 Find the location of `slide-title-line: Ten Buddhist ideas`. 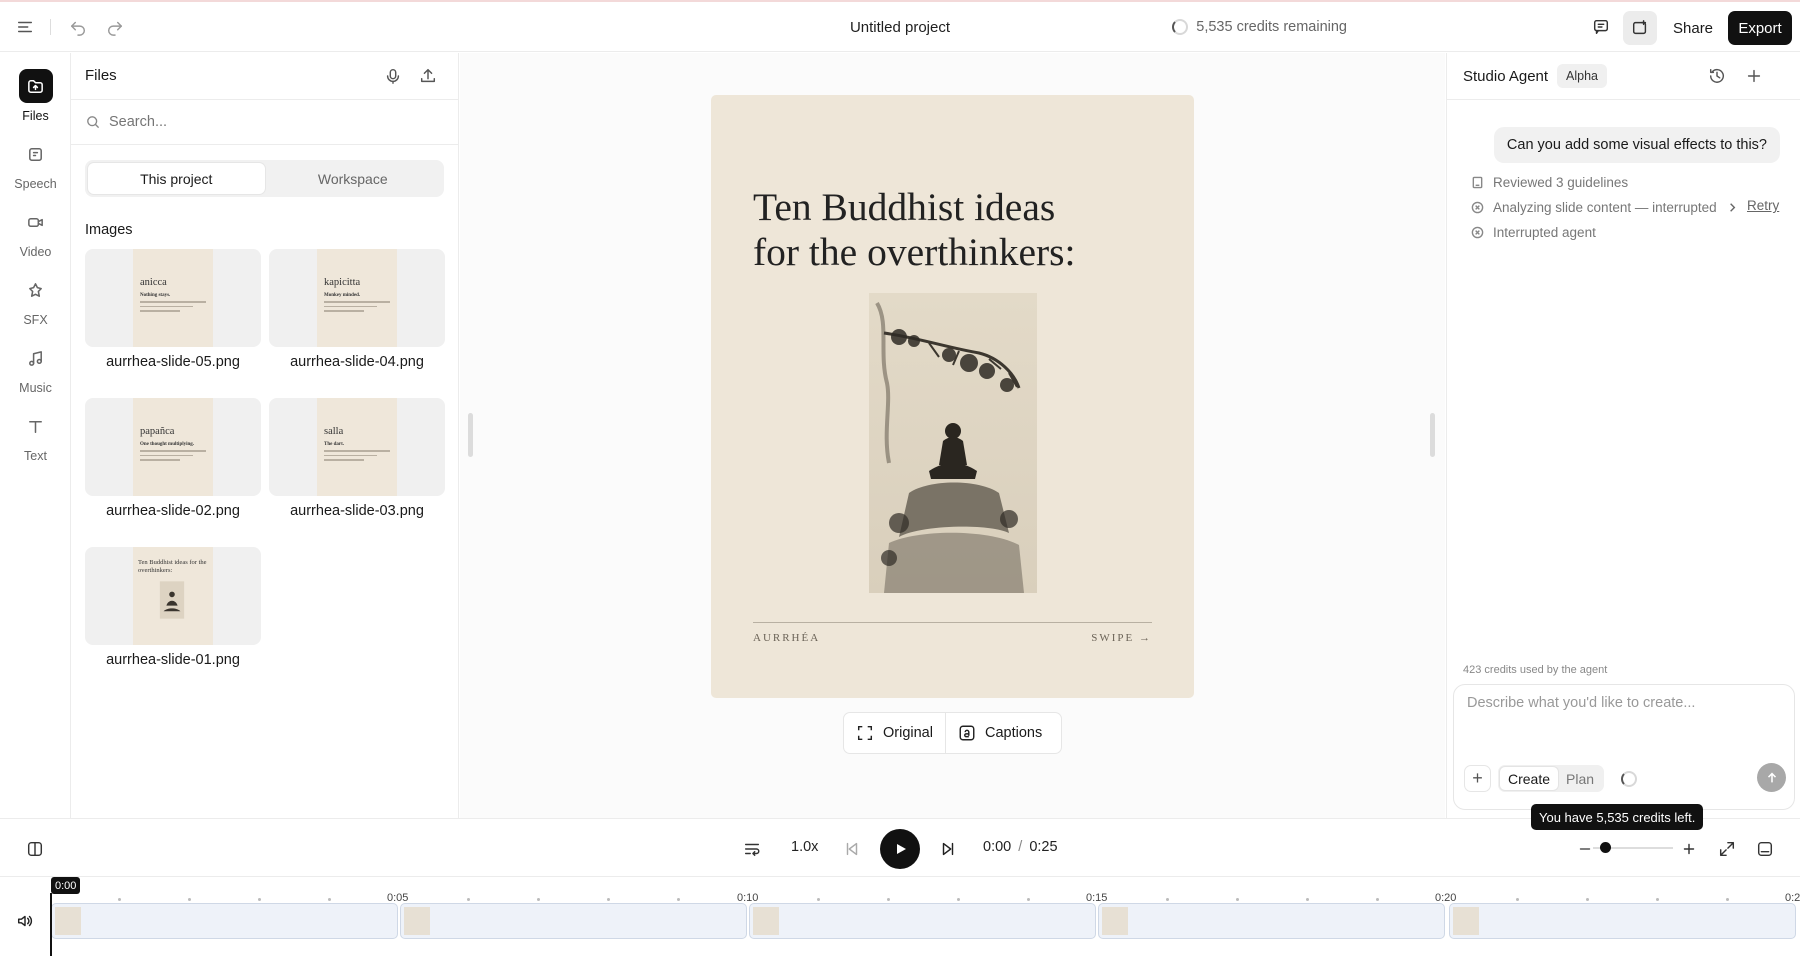

slide-title-line: Ten Buddhist ideas is located at coordinates (904, 207).